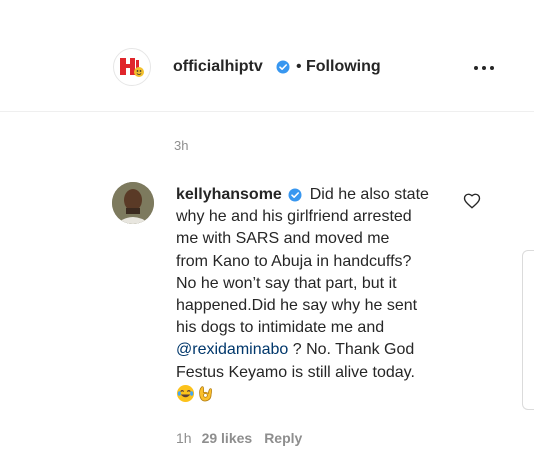 The image size is (534, 462). Describe the element at coordinates (476, 68) in the screenshot. I see `more-horizontal-icon` at that location.